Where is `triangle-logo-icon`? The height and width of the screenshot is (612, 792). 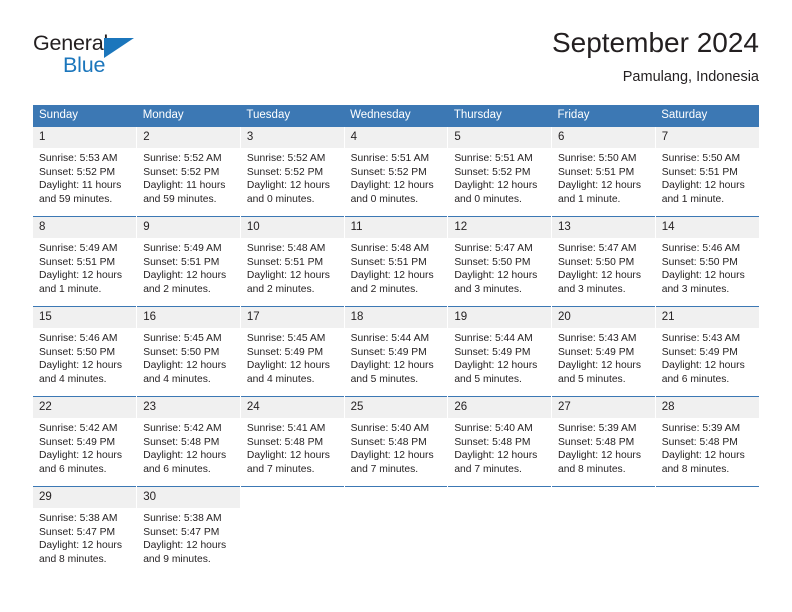 triangle-logo-icon is located at coordinates (119, 48).